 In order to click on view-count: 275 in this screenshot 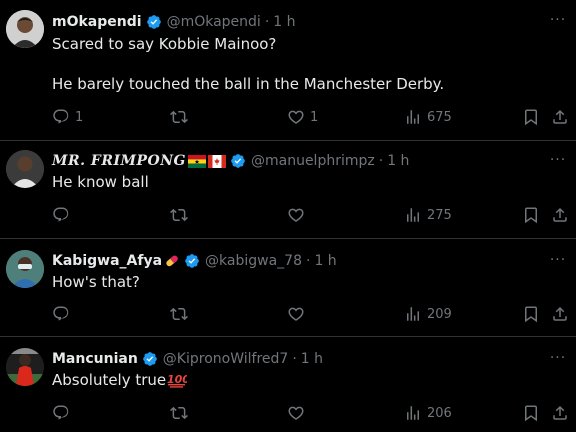, I will do `click(439, 215)`.